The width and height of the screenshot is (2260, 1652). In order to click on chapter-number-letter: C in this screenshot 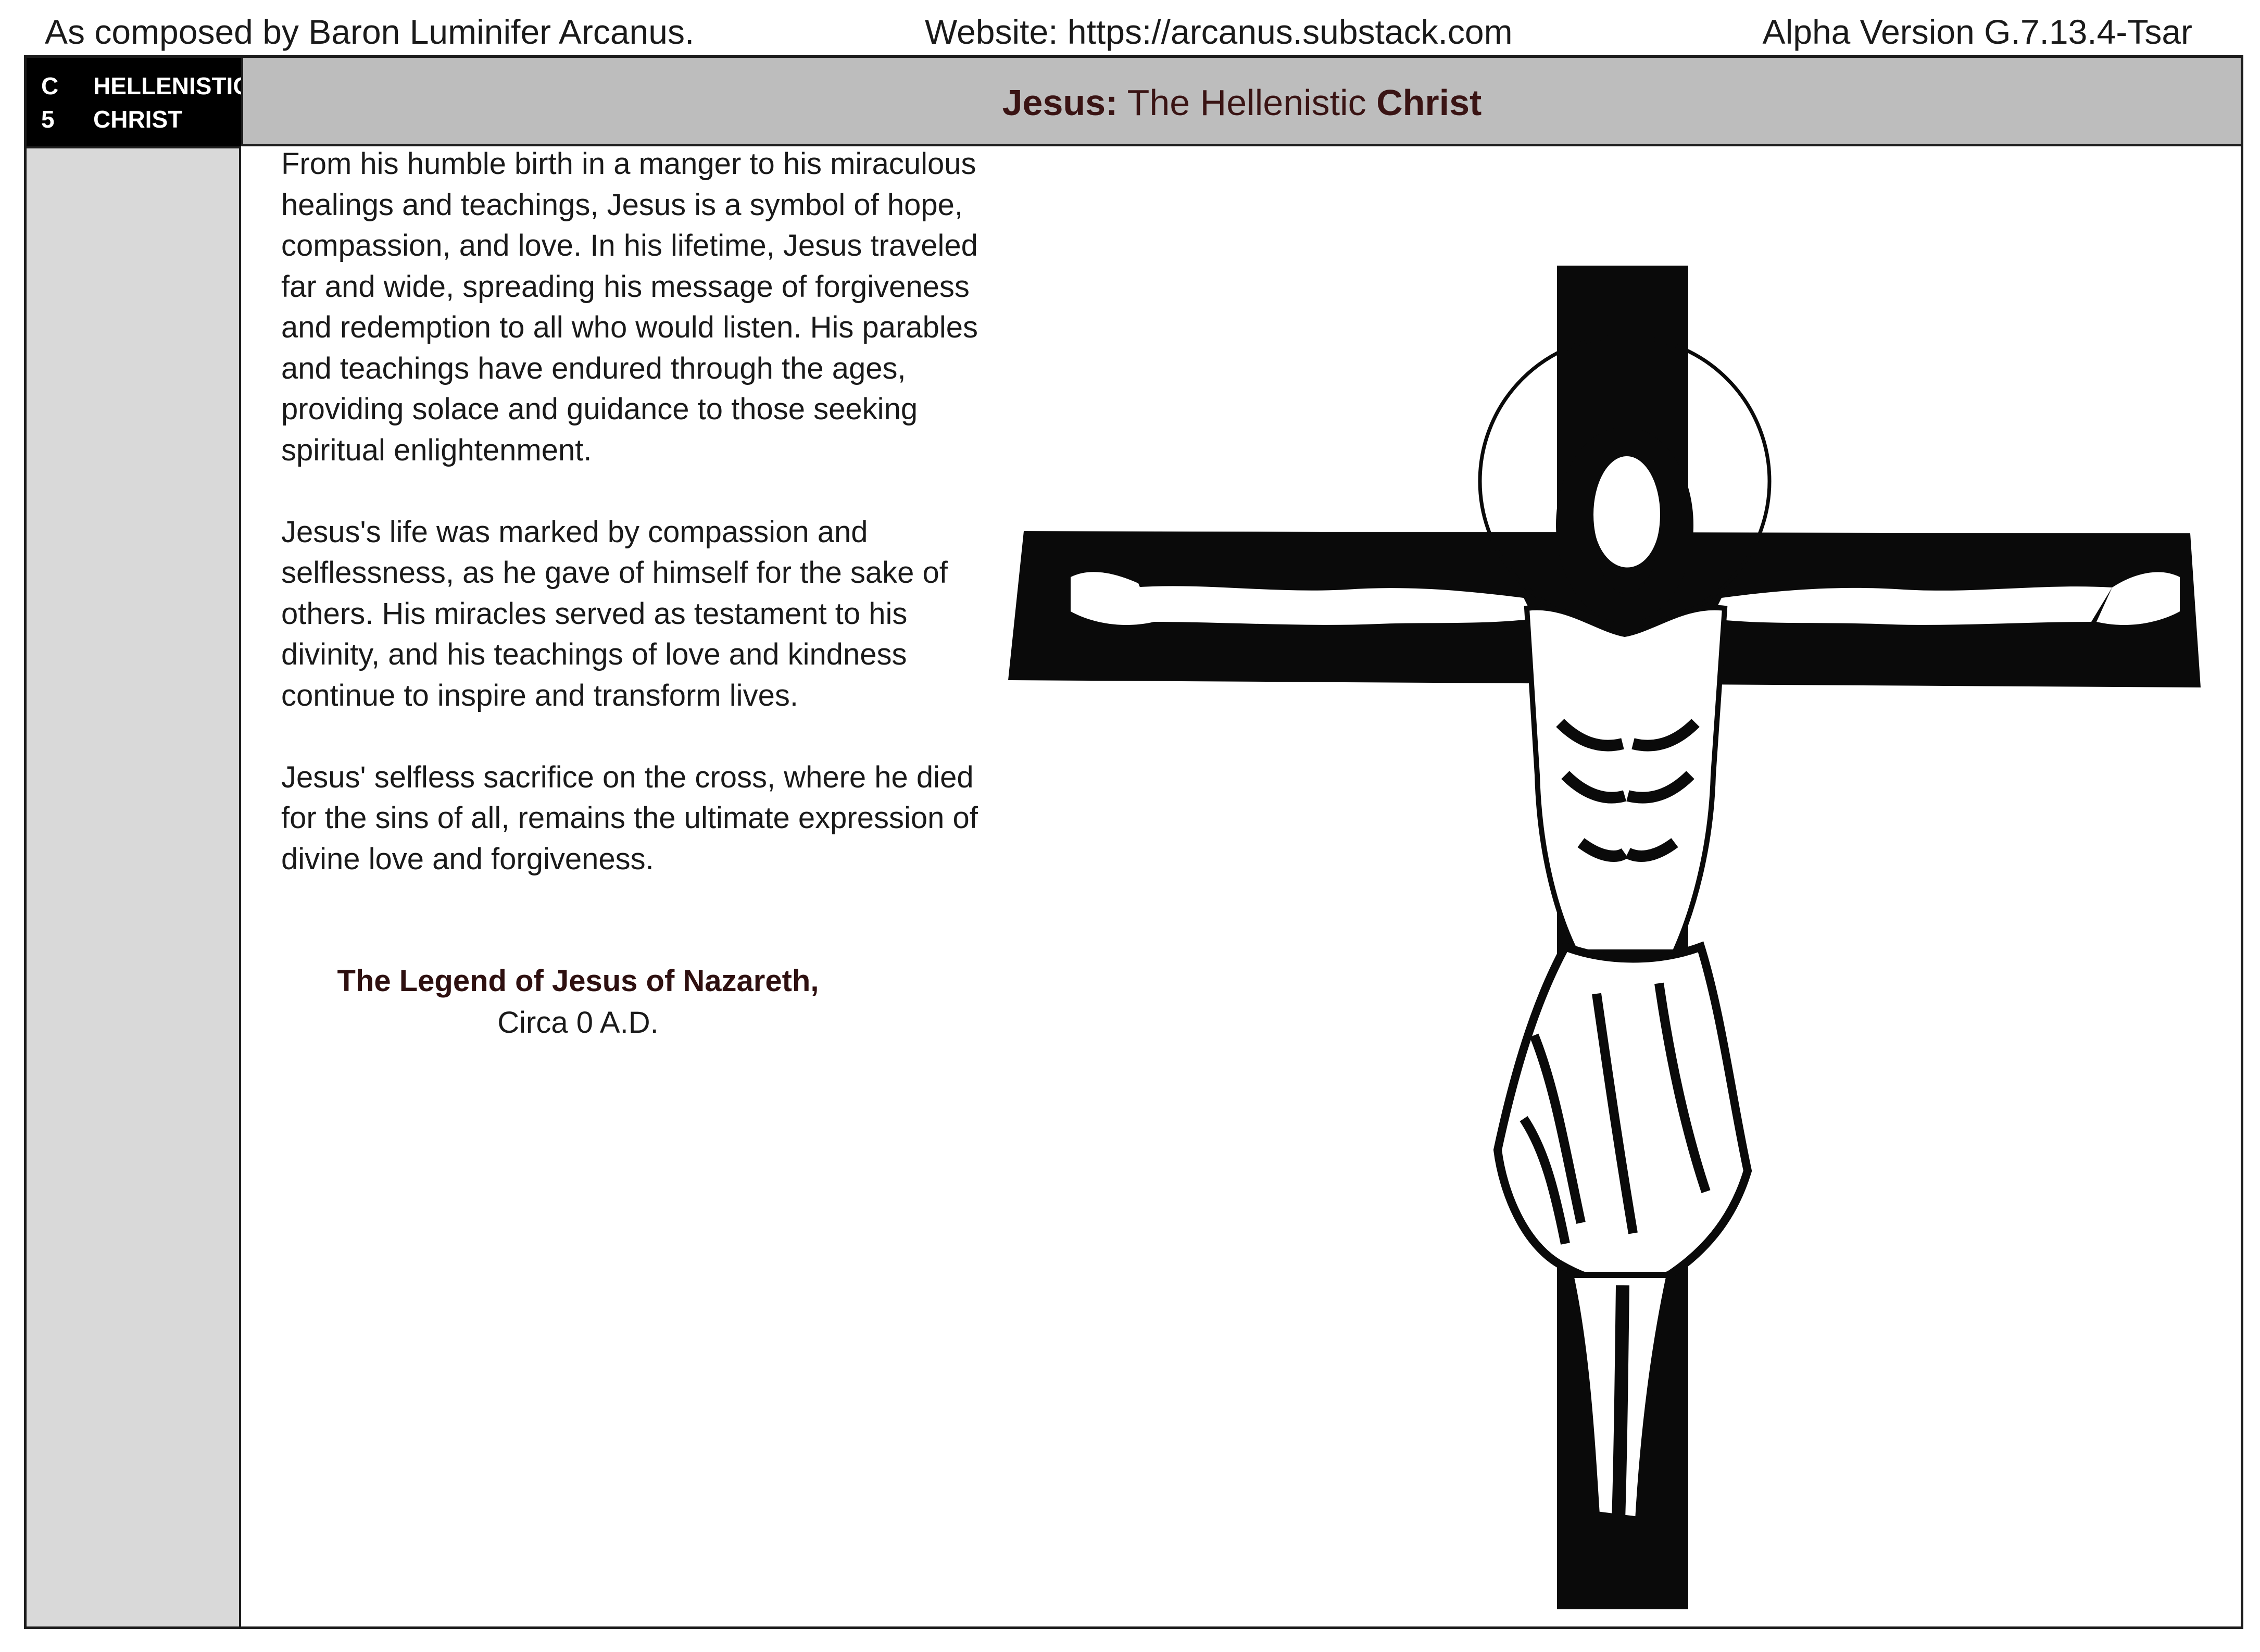, I will do `click(50, 85)`.